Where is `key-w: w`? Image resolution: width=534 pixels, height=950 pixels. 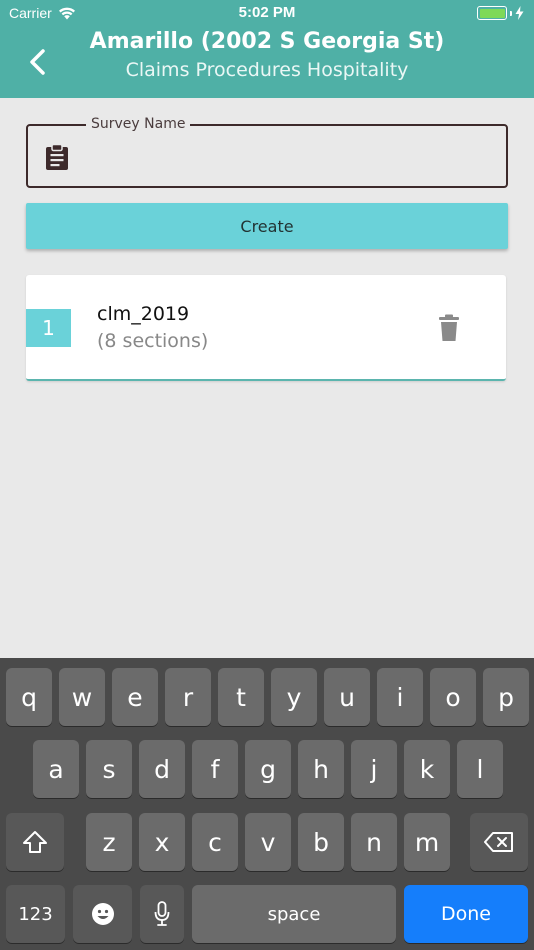
key-w: w is located at coordinates (82, 697).